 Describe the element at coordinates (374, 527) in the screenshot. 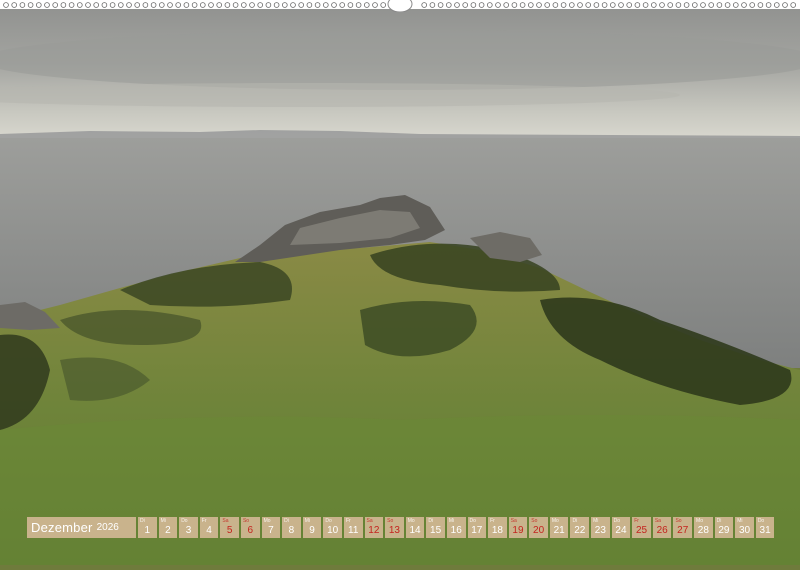

I see `day-cell: Sa 12` at that location.